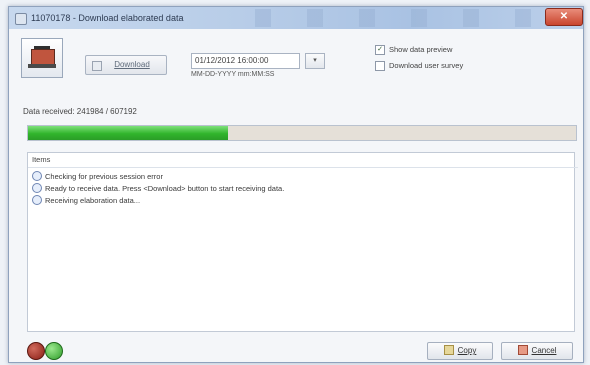  What do you see at coordinates (467, 350) in the screenshot?
I see `copy-button-label: Copy` at bounding box center [467, 350].